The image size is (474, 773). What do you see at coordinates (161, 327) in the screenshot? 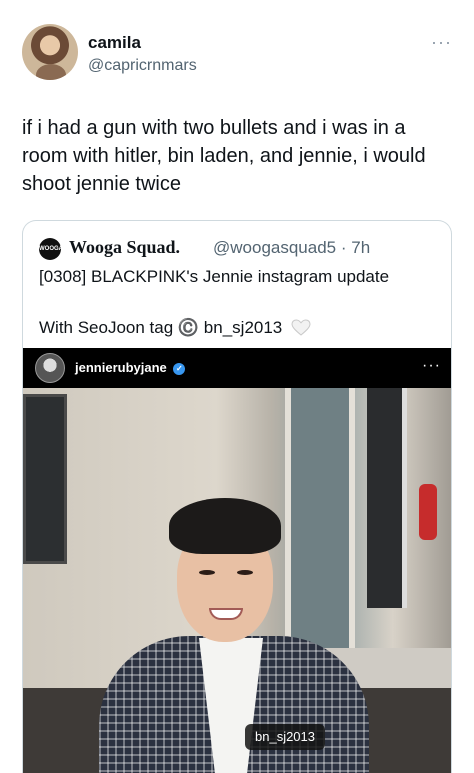
I see `quoted-tweet-text-line2-label: With SeoJoon tag ©️ bn_sj2013` at bounding box center [161, 327].